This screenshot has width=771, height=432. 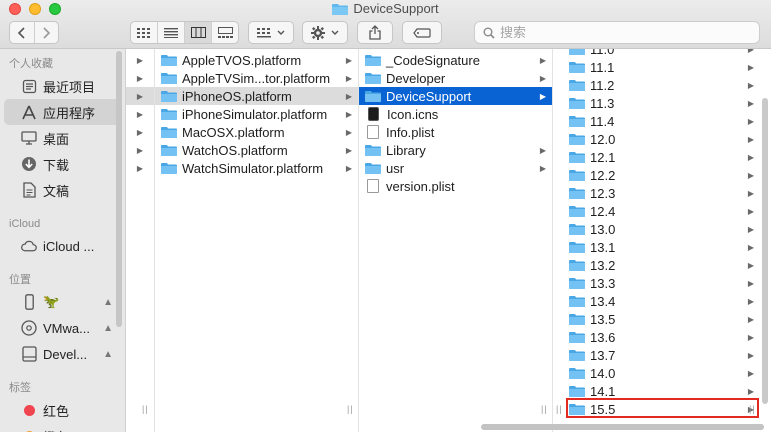 I want to click on item-label: 13.1, so click(x=603, y=247).